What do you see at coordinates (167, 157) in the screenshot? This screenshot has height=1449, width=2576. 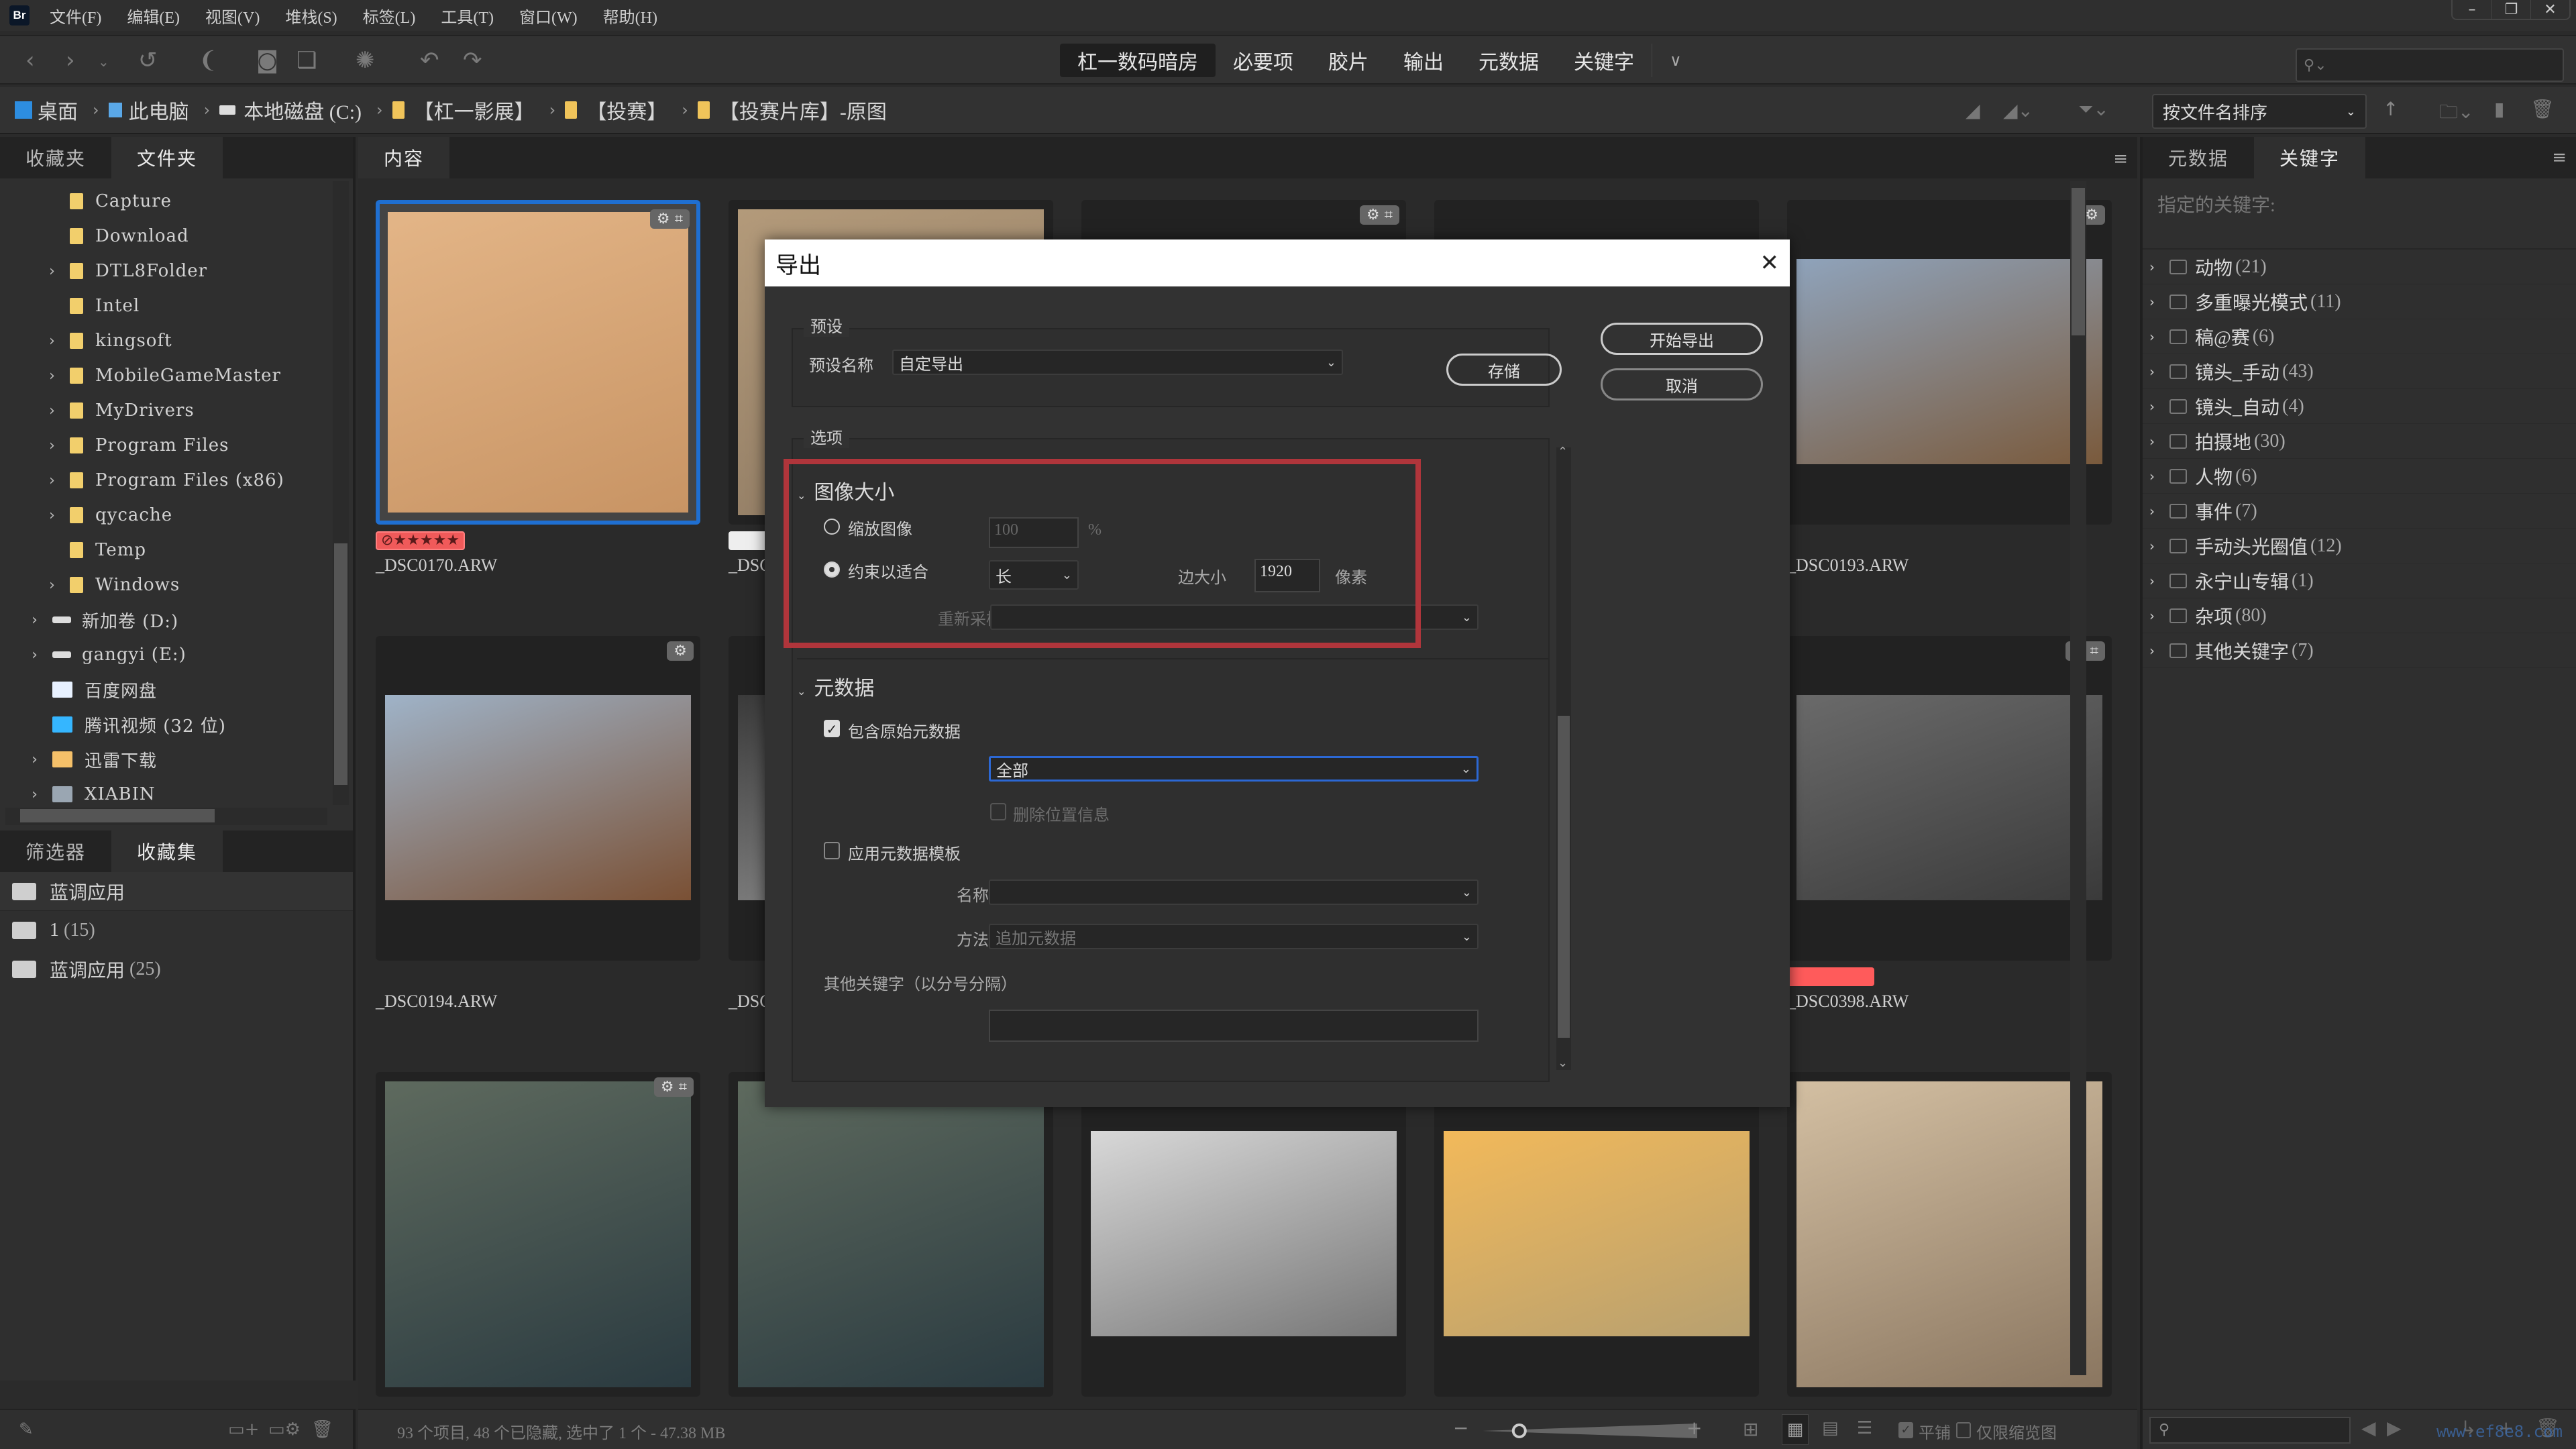 I see `tab-folders: 文件夹` at bounding box center [167, 157].